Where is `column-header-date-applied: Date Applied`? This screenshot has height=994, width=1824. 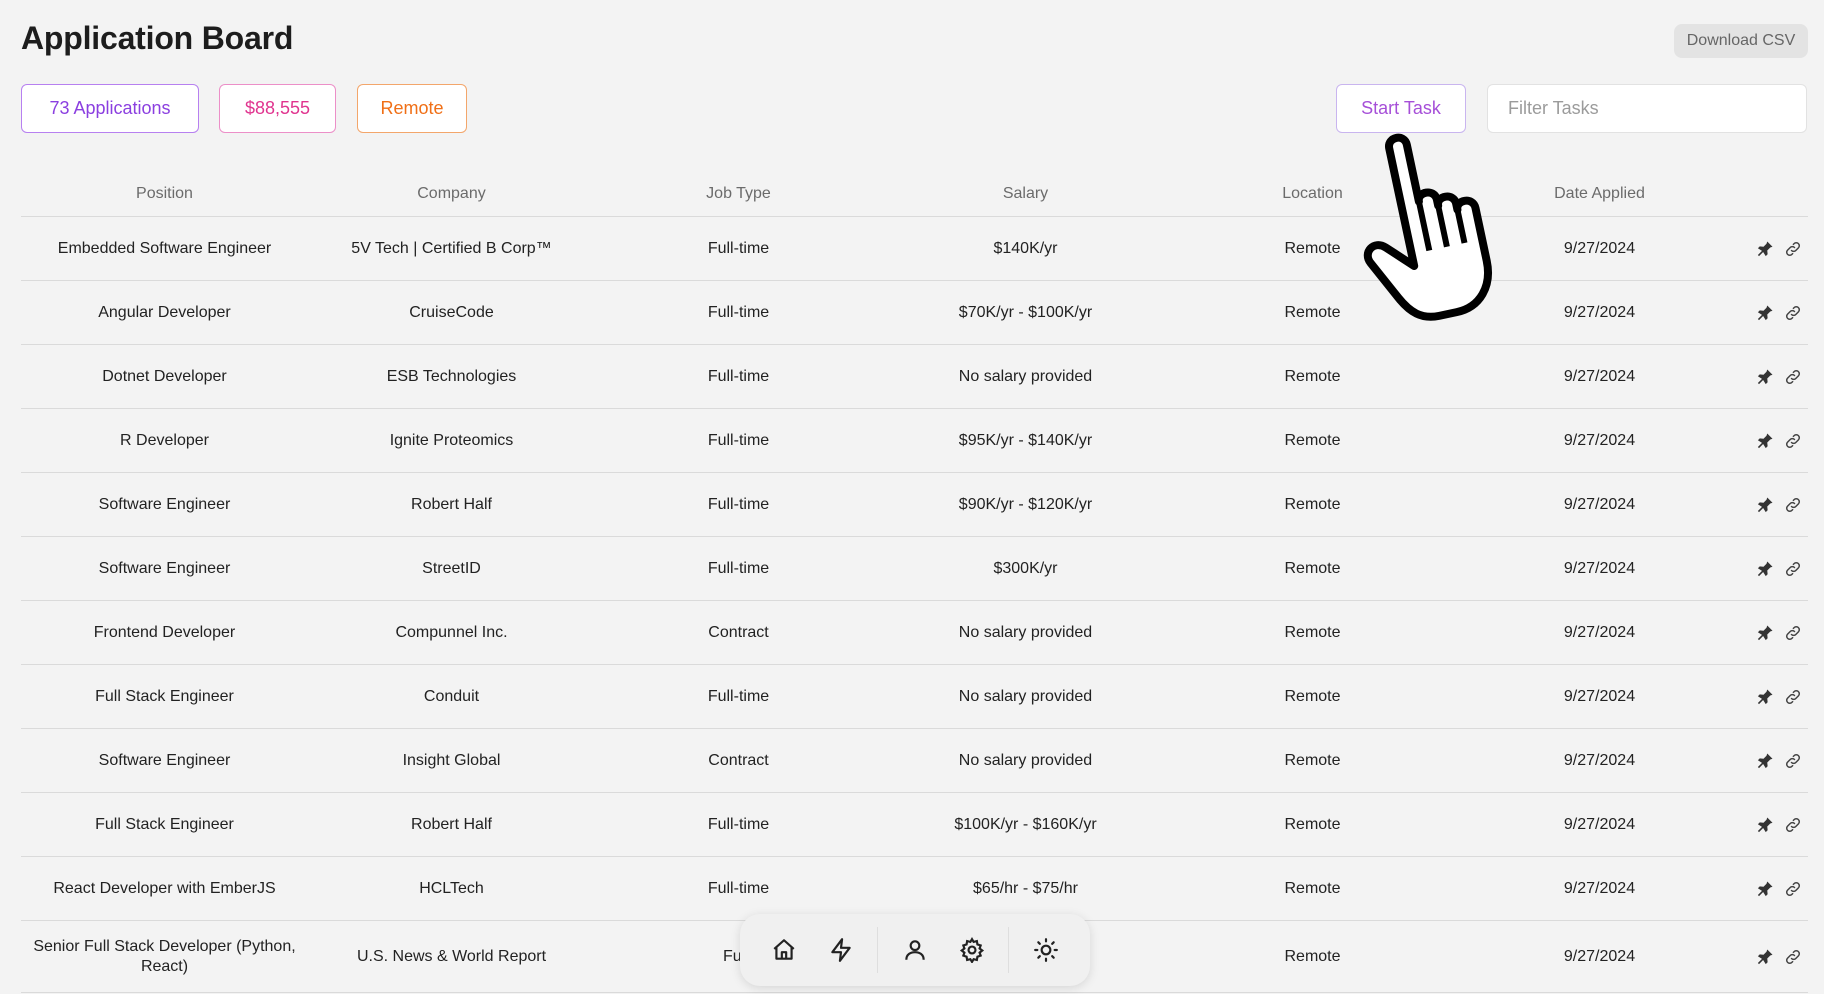 column-header-date-applied: Date Applied is located at coordinates (1599, 194).